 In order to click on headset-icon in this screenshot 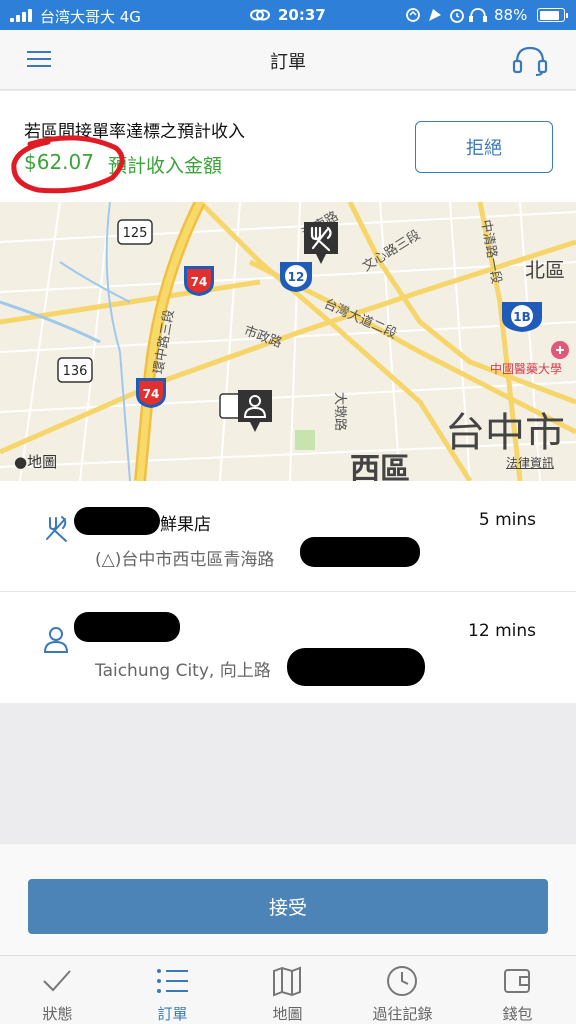, I will do `click(530, 60)`.